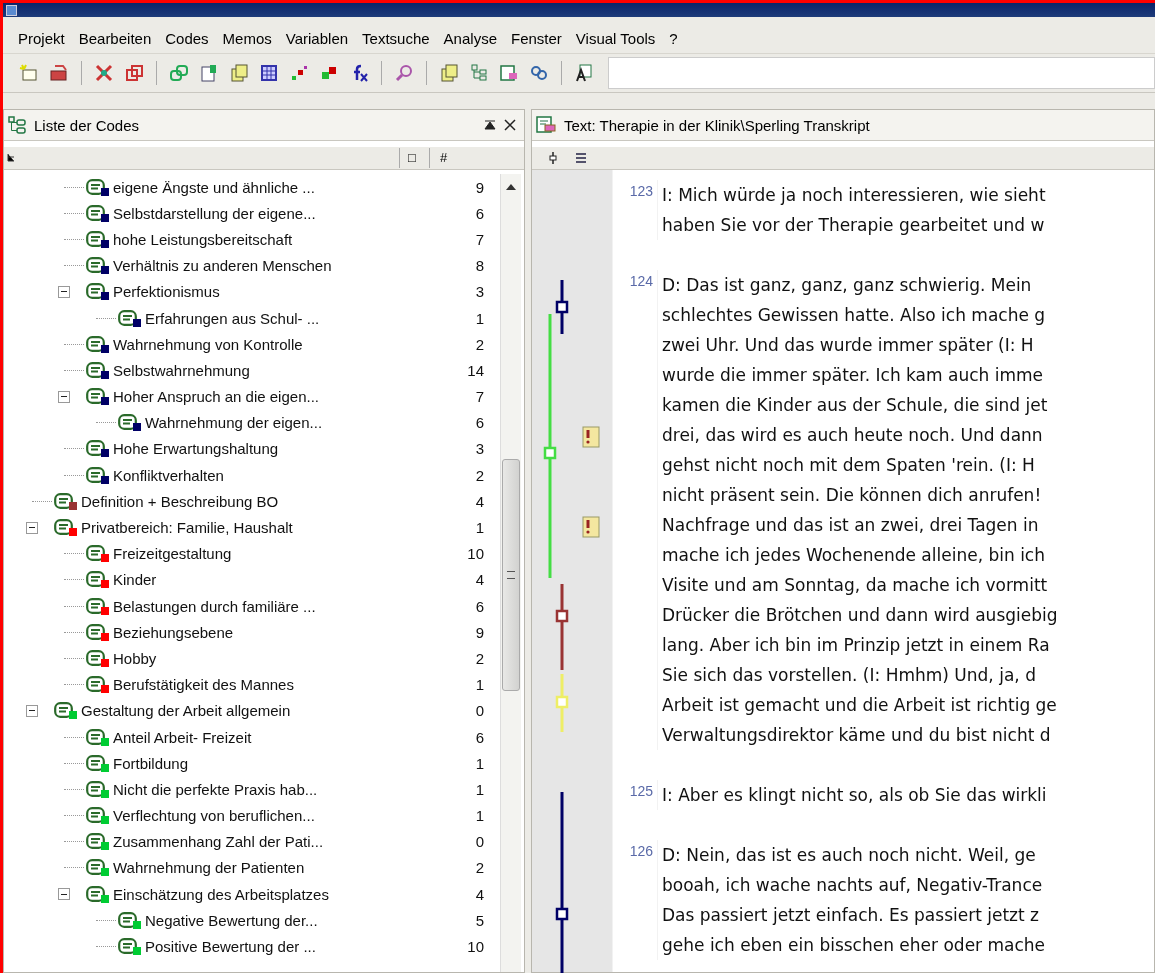 Image resolution: width=1155 pixels, height=973 pixels. What do you see at coordinates (490, 125) in the screenshot?
I see `pin-icon` at bounding box center [490, 125].